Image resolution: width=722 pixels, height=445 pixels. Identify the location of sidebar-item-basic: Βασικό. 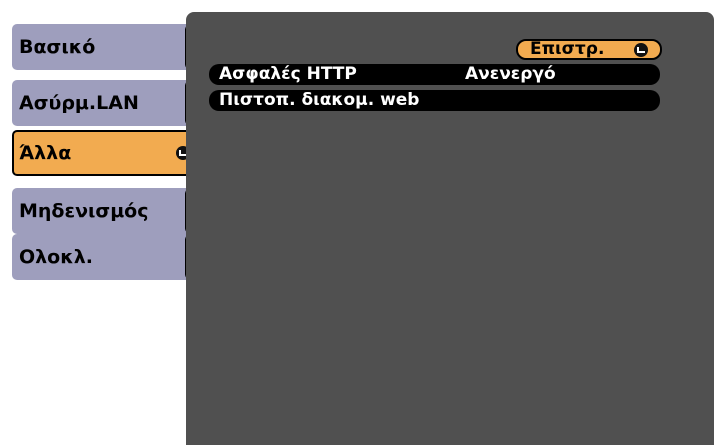
(104, 47).